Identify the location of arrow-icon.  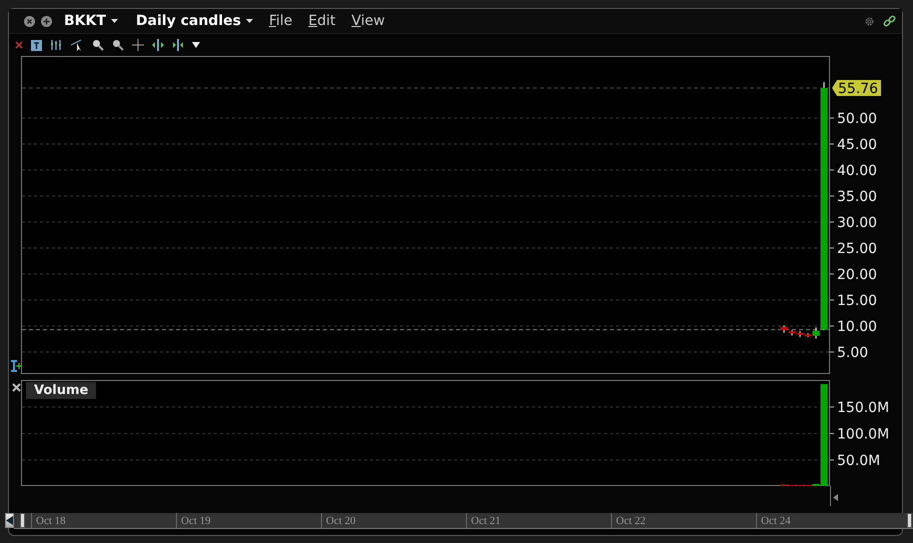
(836, 497).